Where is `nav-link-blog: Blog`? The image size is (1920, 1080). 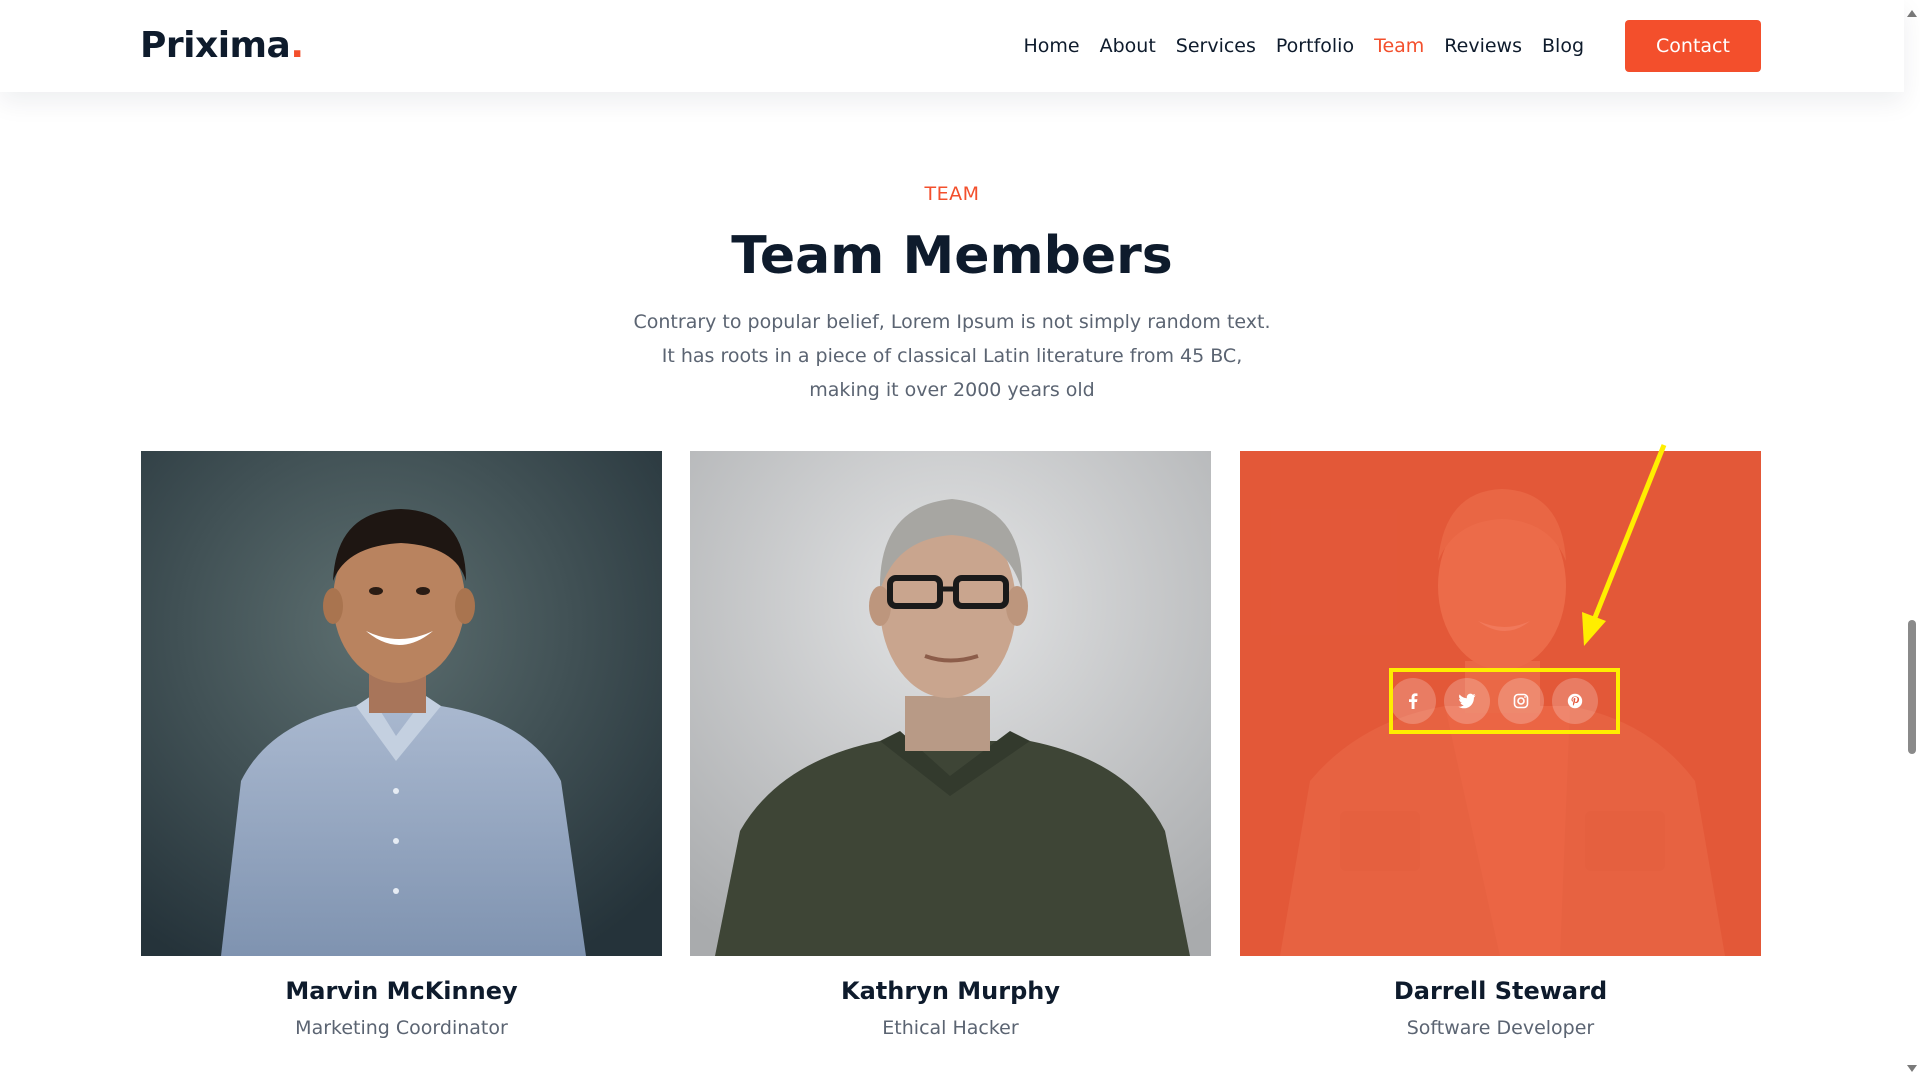
nav-link-blog: Blog is located at coordinates (1563, 46).